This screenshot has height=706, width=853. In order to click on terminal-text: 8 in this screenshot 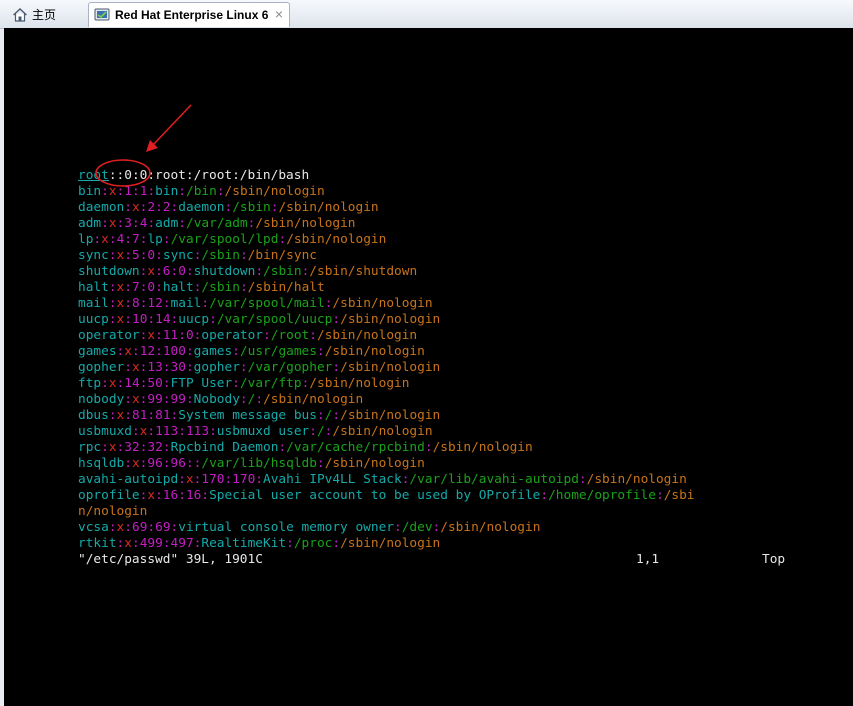, I will do `click(135, 303)`.